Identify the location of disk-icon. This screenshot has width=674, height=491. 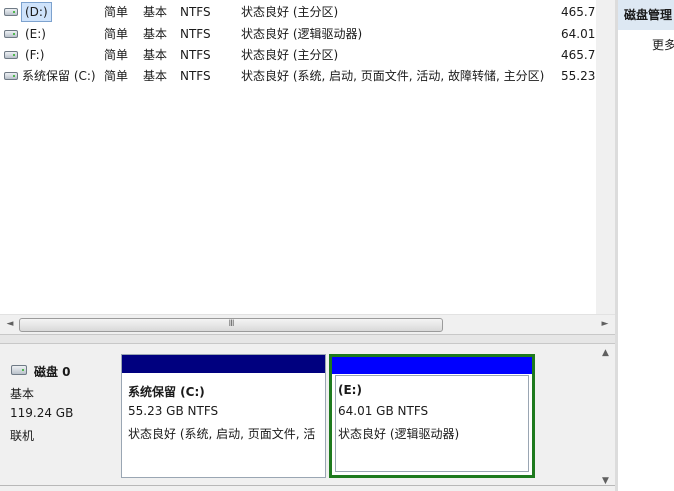
(19, 370).